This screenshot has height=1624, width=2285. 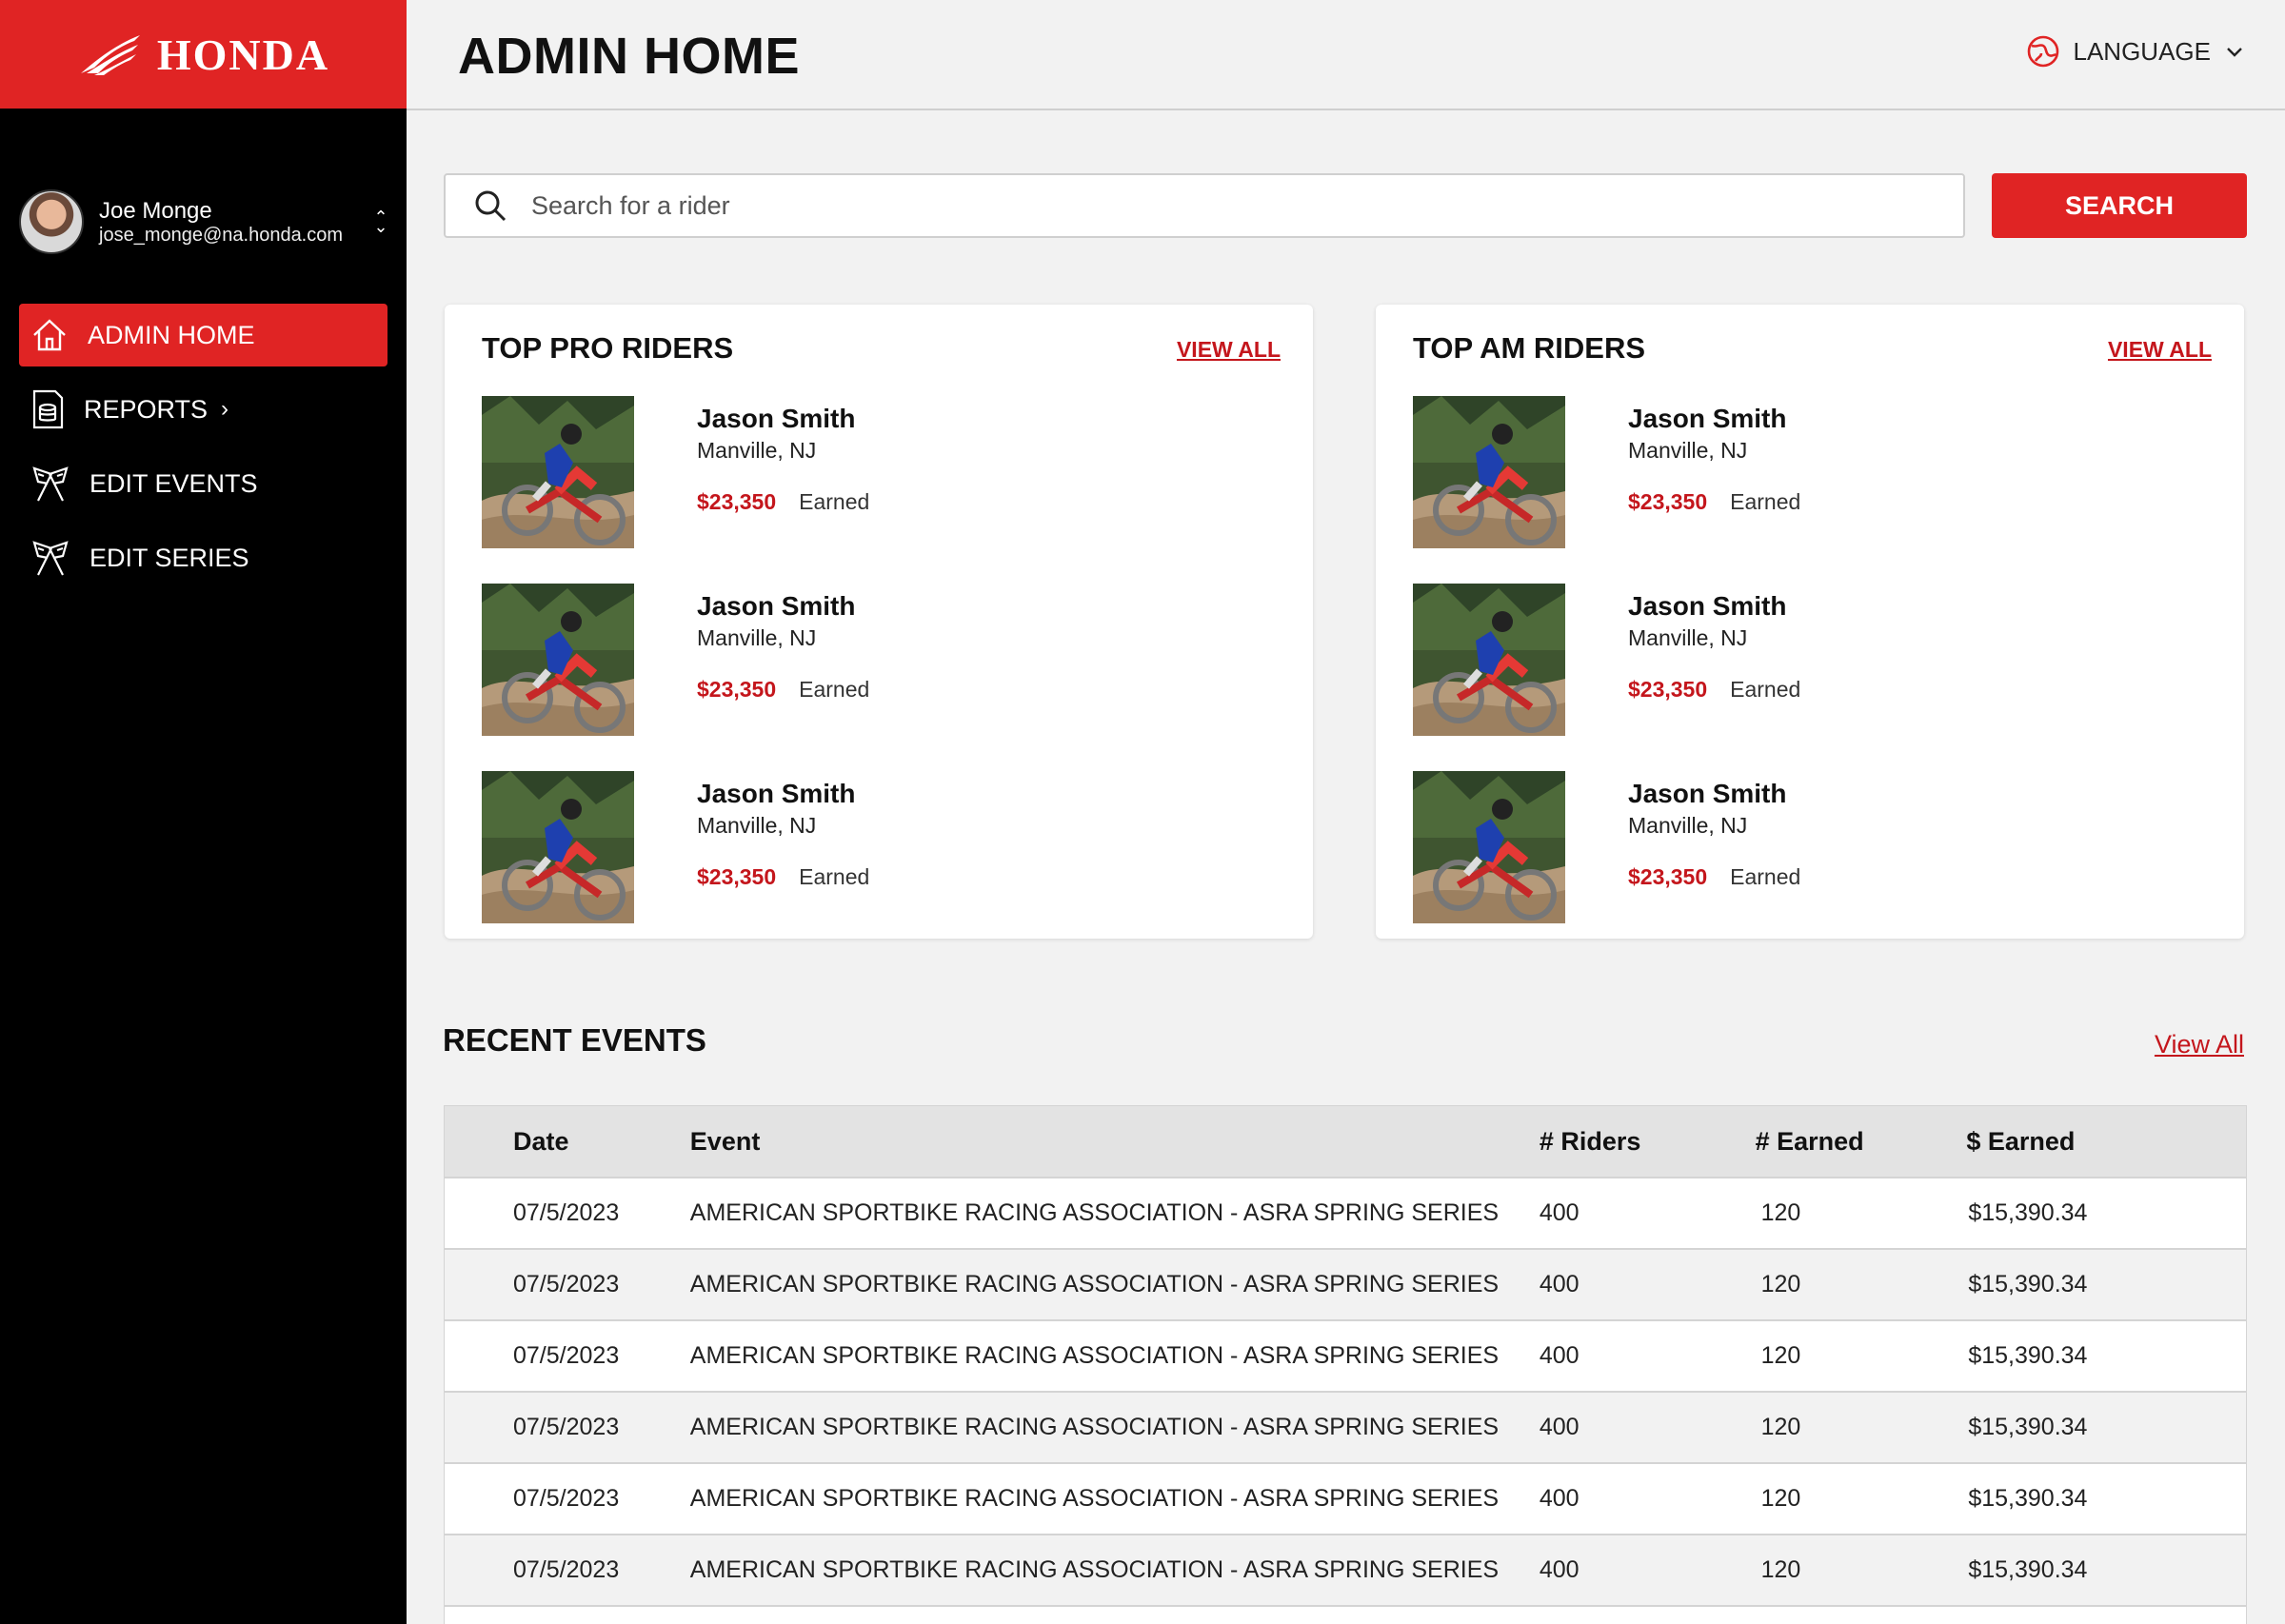 What do you see at coordinates (146, 409) in the screenshot?
I see `sidebar-item-label: REPORTS` at bounding box center [146, 409].